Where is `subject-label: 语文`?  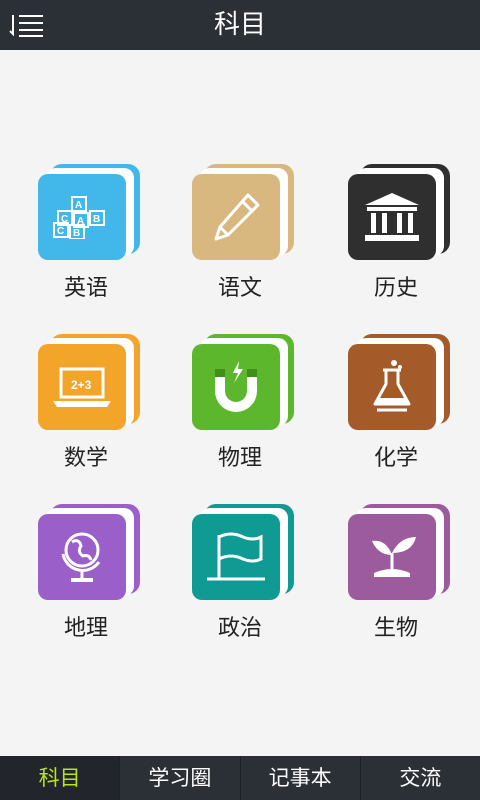 subject-label: 语文 is located at coordinates (239, 288).